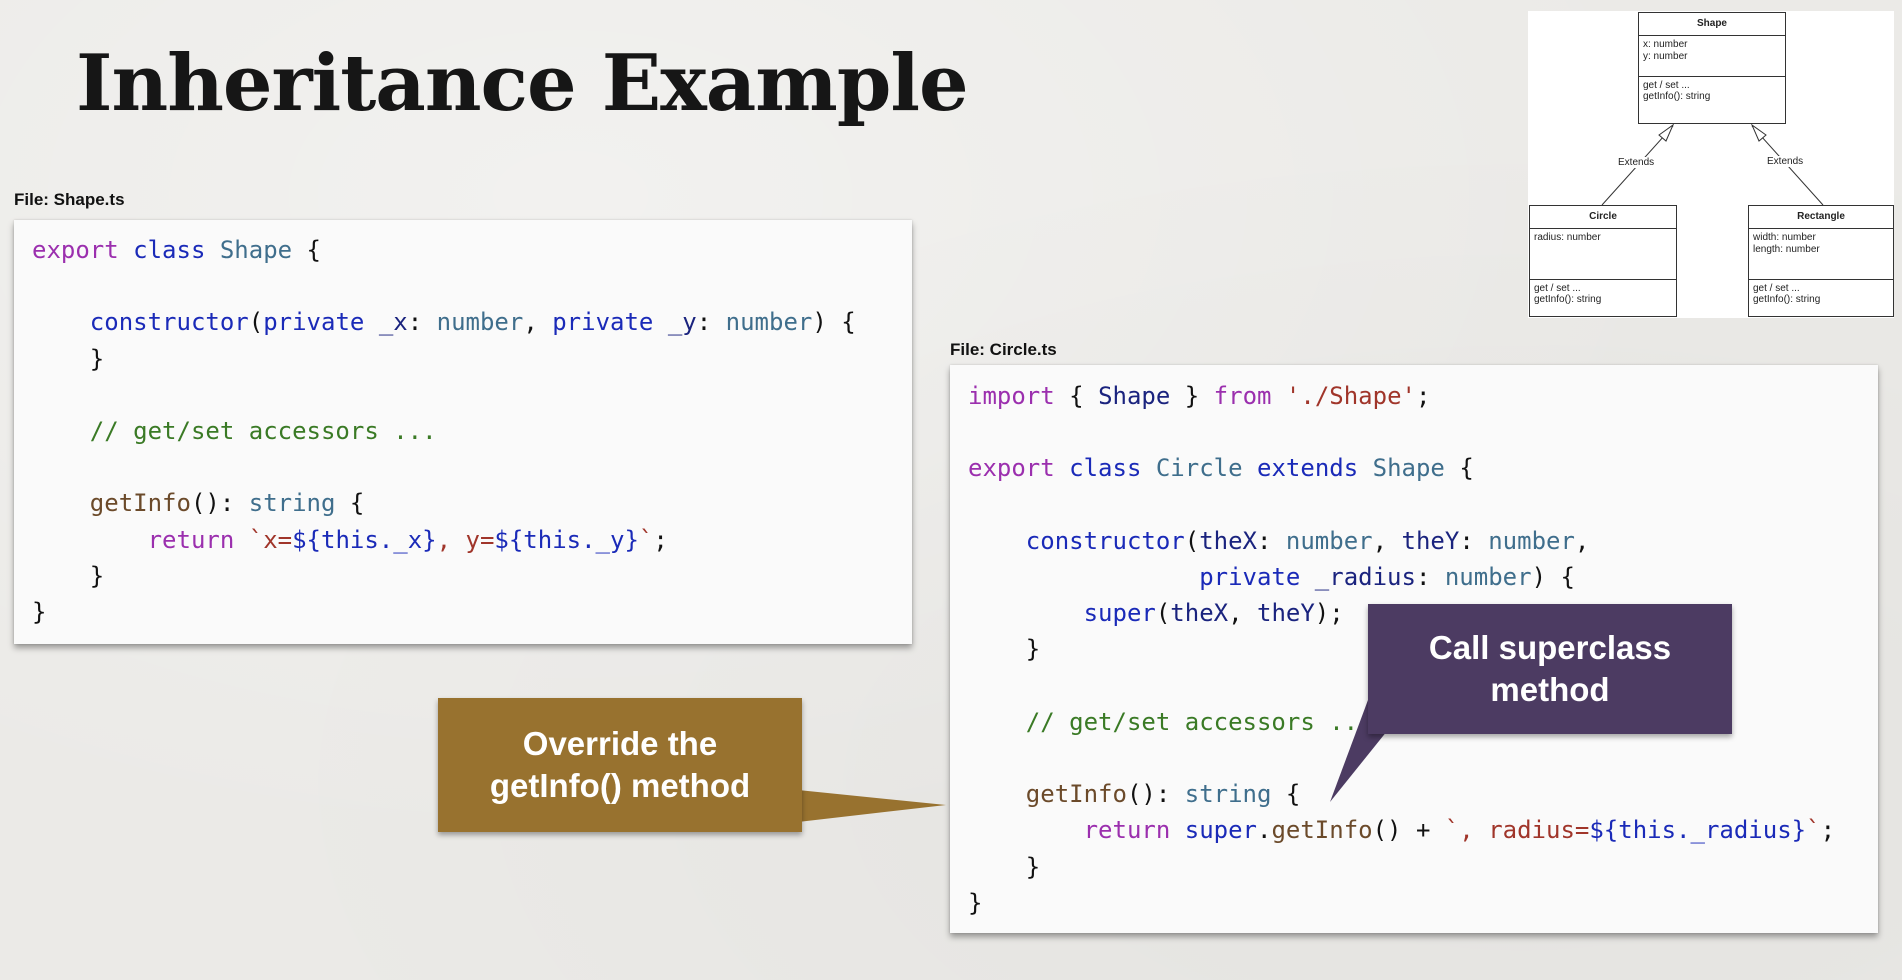 The image size is (1902, 980). What do you see at coordinates (1603, 254) in the screenshot?
I see `uml-attributes: radius: number` at bounding box center [1603, 254].